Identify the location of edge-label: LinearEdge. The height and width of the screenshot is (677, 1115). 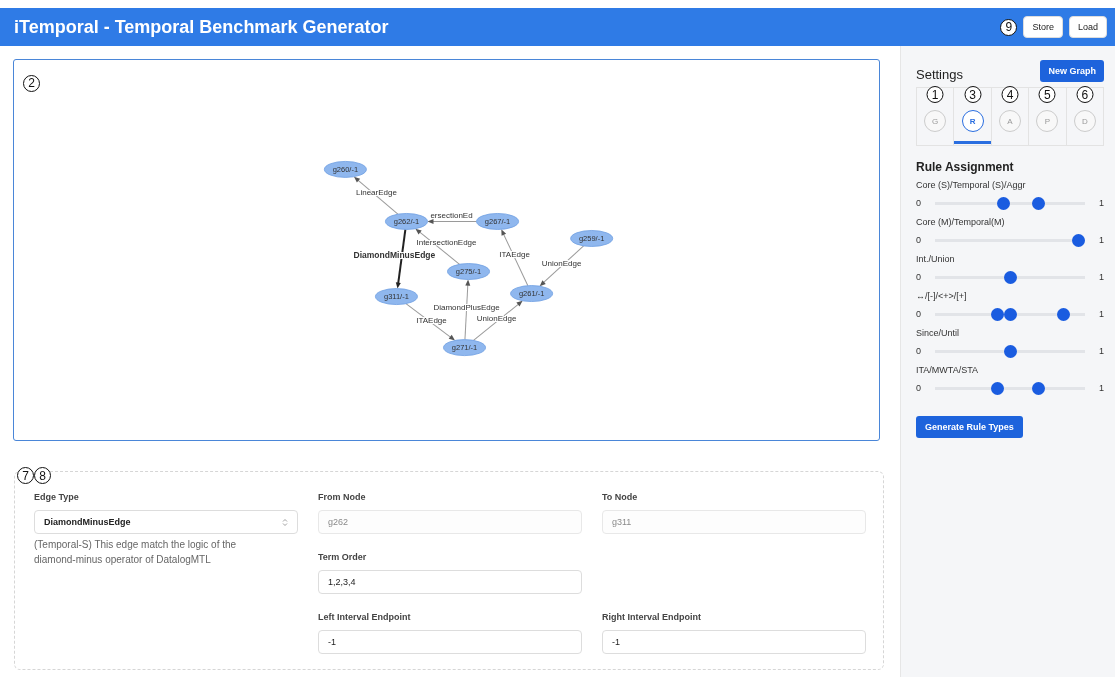
(376, 193).